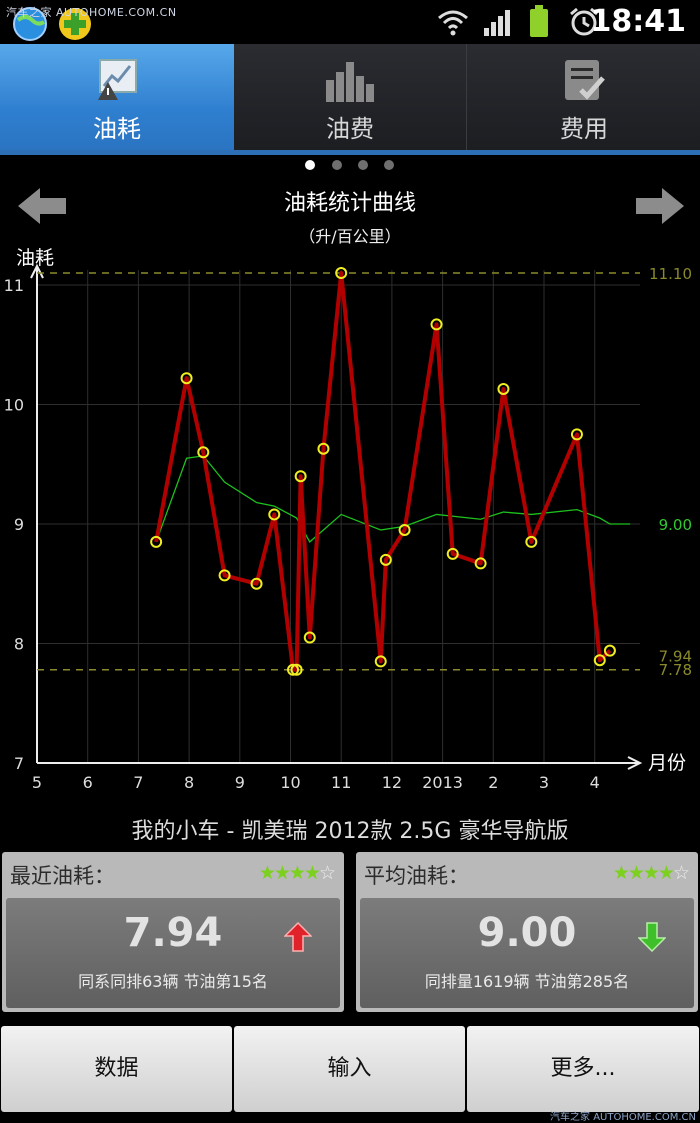  What do you see at coordinates (497, 23) in the screenshot?
I see `signal-icon` at bounding box center [497, 23].